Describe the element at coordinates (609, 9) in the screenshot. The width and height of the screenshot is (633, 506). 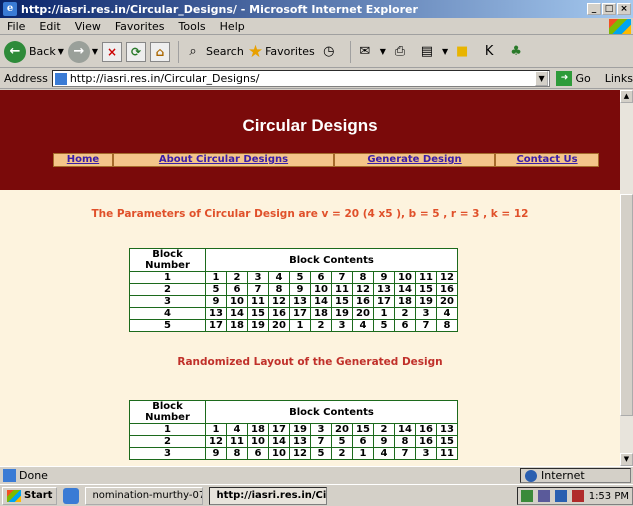
I see `maximize-button: □` at that location.